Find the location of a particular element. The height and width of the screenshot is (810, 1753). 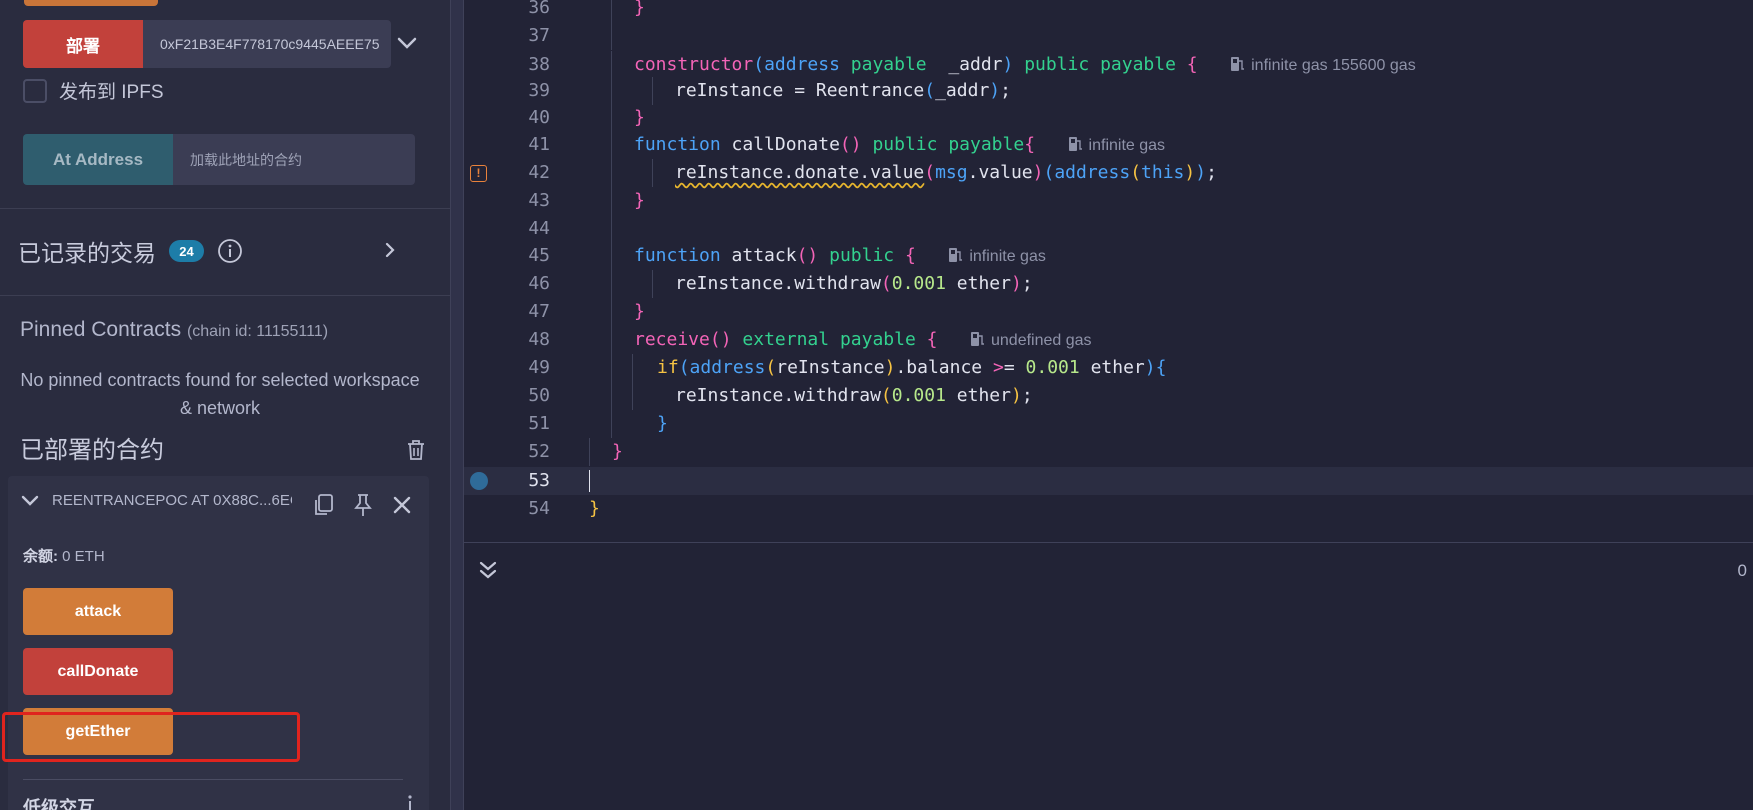

text-cursor is located at coordinates (589, 481).